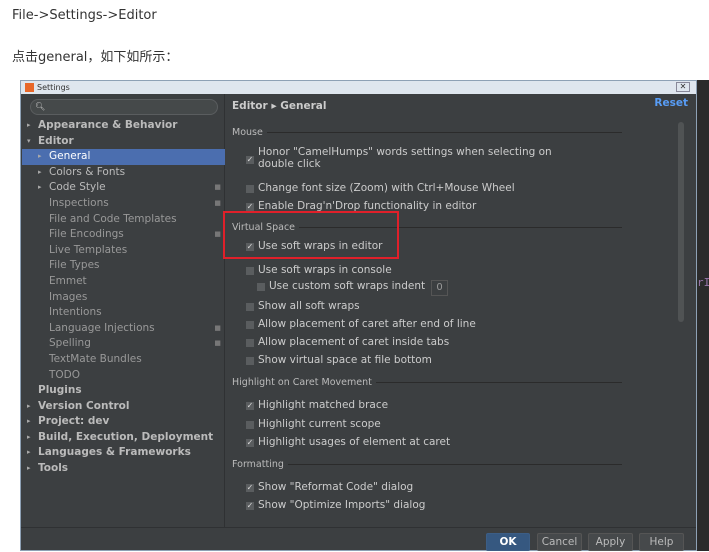 The height and width of the screenshot is (552, 709). I want to click on tree-item: Language Injections ■, so click(123, 329).